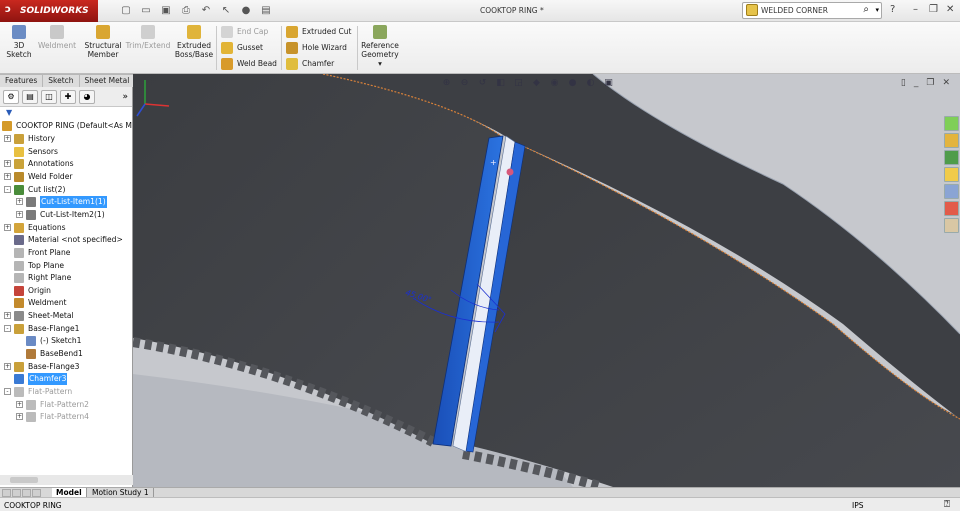 The width and height of the screenshot is (960, 511). What do you see at coordinates (30, 97) in the screenshot?
I see `property-manager-tab-icon: ▤` at bounding box center [30, 97].